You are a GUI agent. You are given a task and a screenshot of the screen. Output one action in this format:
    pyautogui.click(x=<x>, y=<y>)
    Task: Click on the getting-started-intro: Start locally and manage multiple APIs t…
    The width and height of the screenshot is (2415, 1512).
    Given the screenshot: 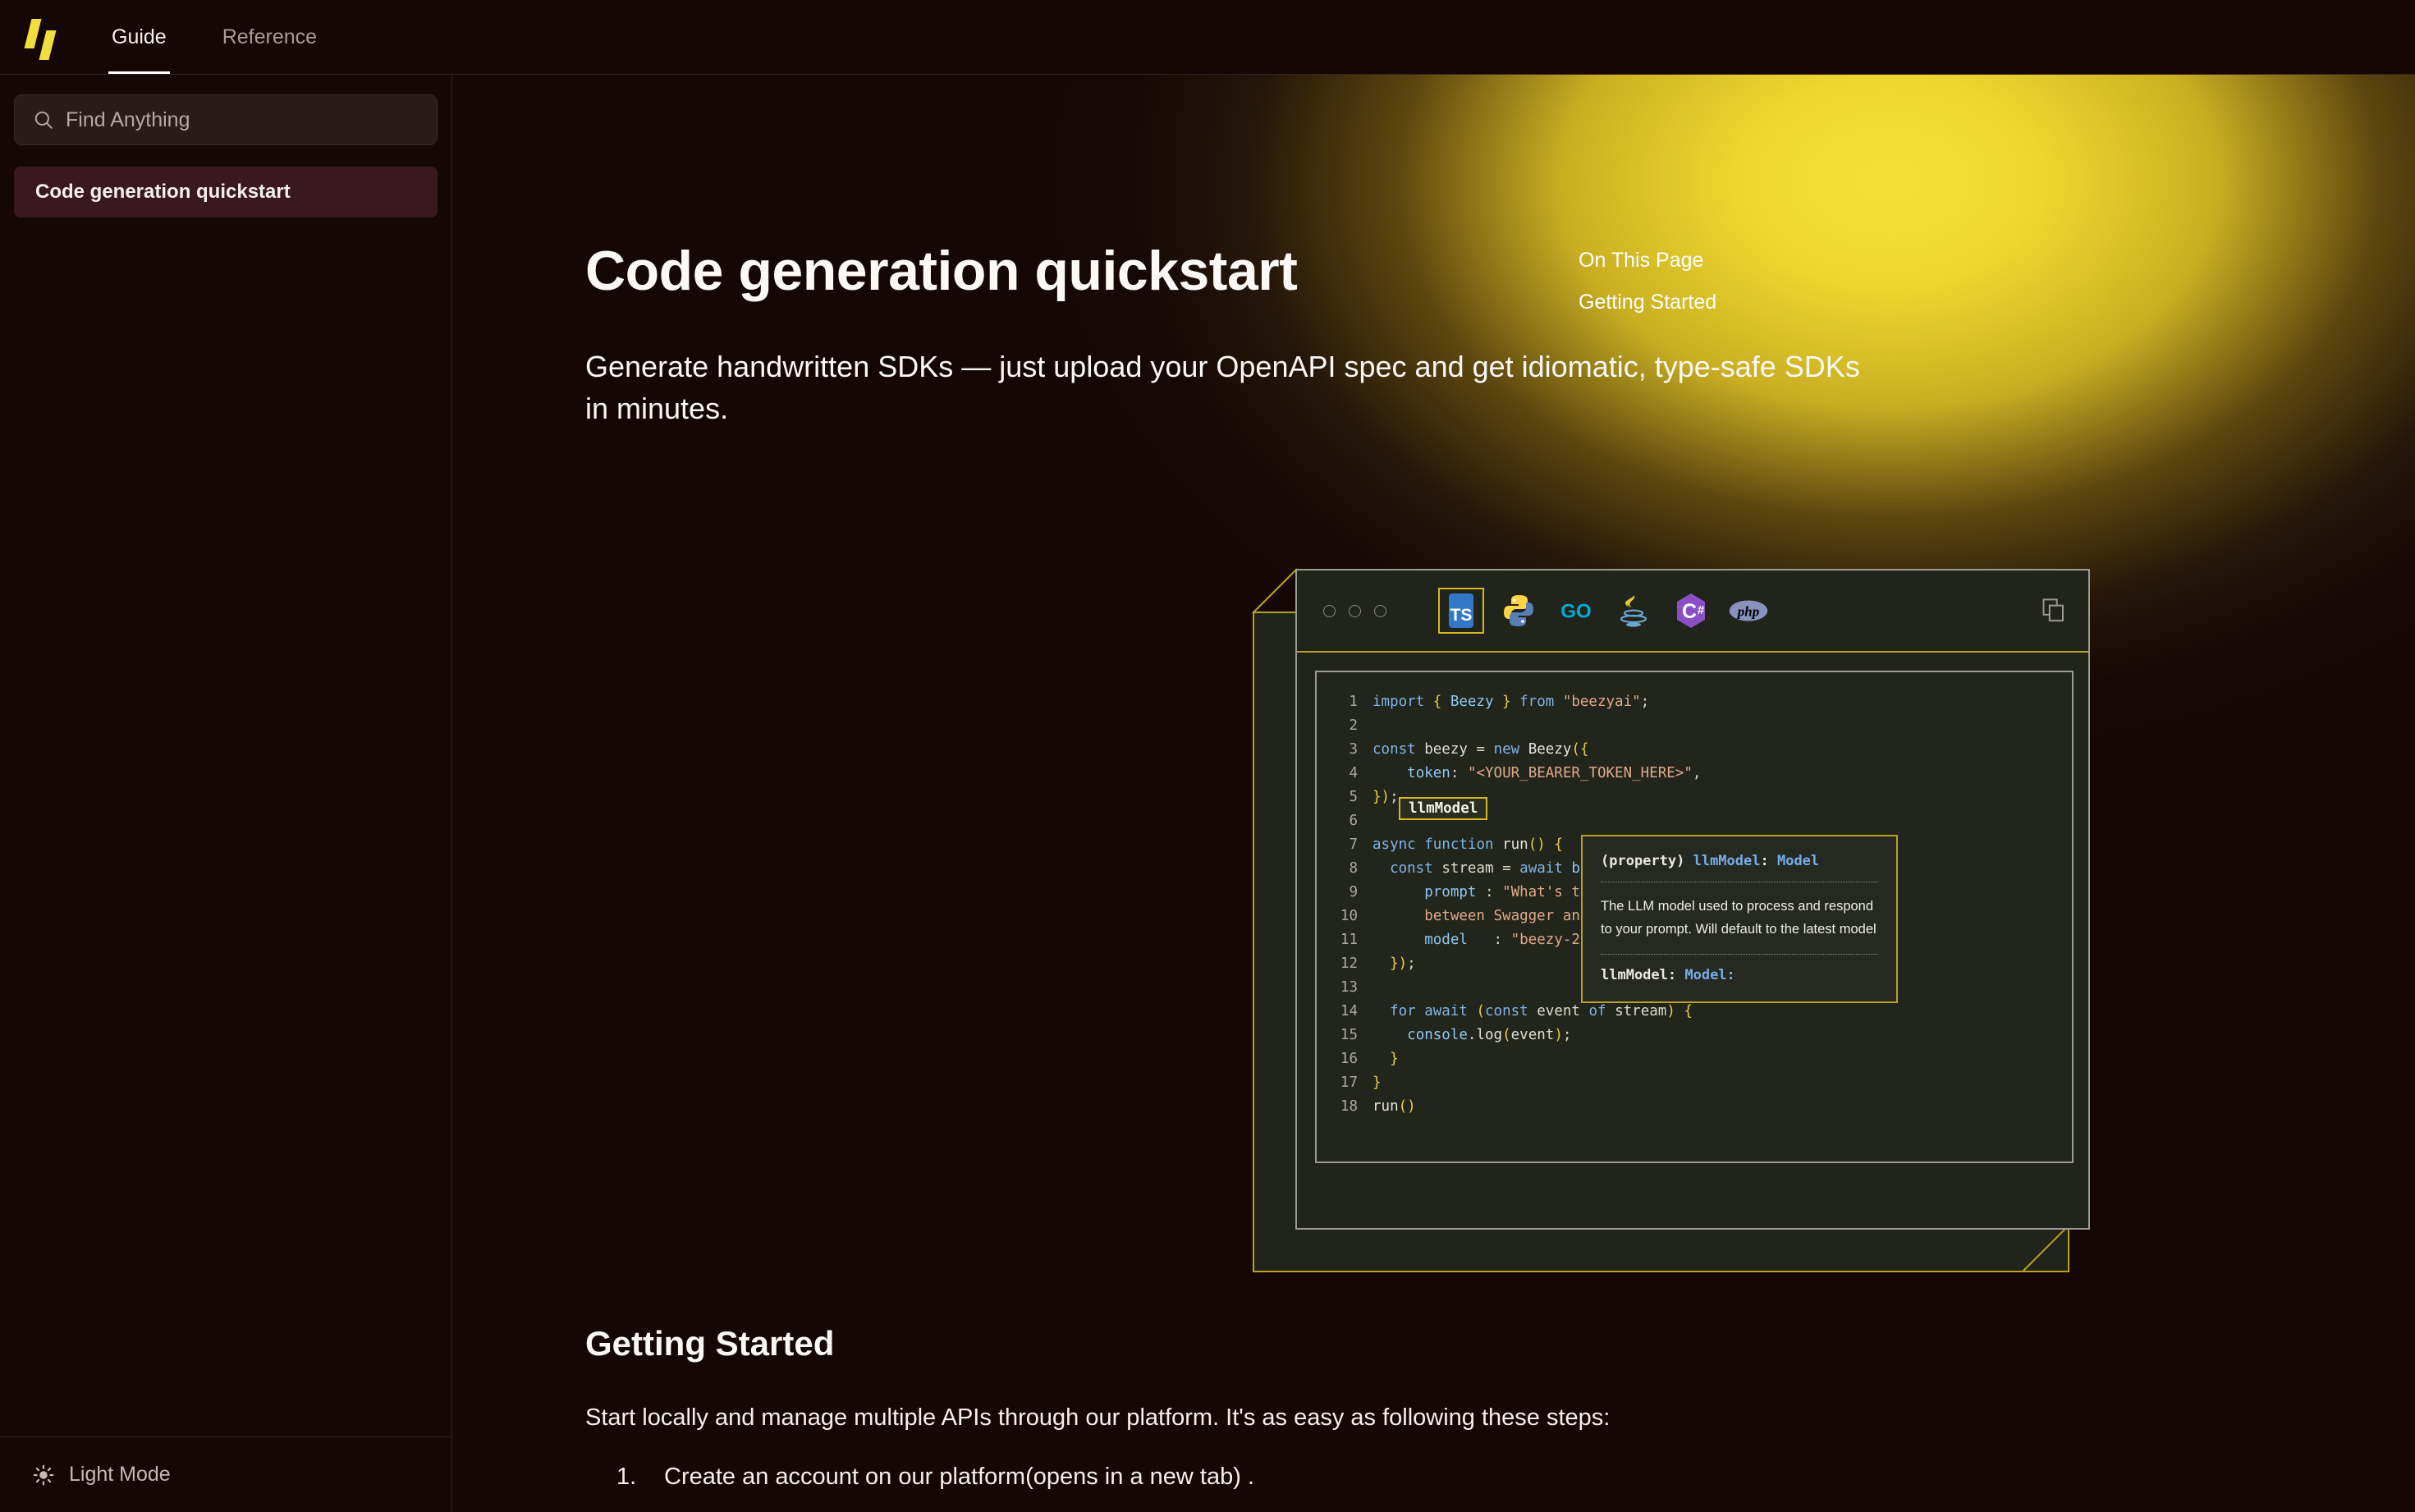 What is the action you would take?
    pyautogui.click(x=1098, y=1417)
    